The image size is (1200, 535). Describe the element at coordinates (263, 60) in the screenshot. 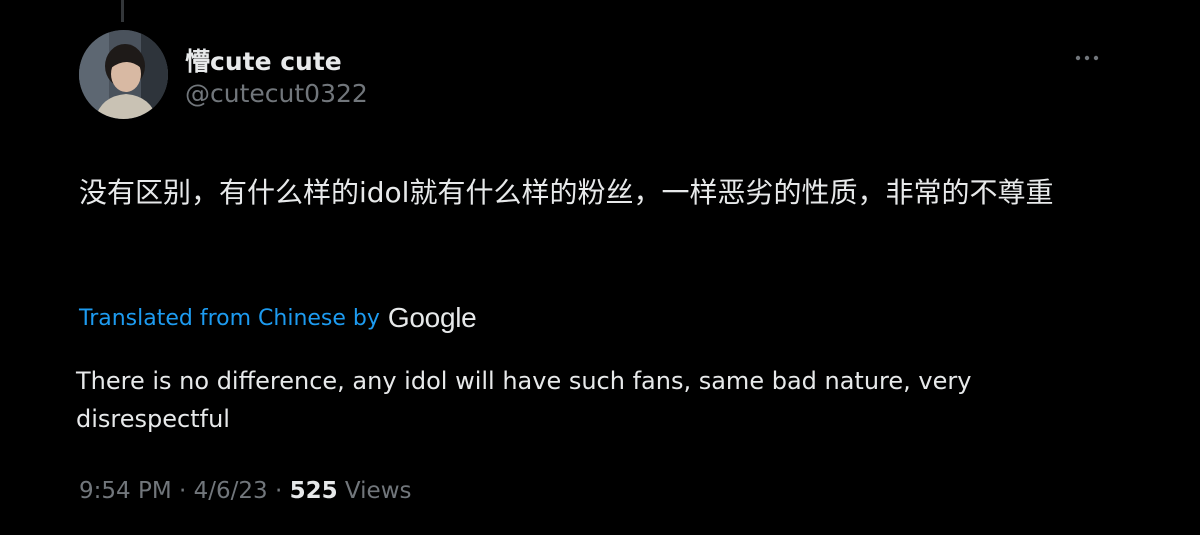

I see `author-display-name: 懵cute cute` at that location.